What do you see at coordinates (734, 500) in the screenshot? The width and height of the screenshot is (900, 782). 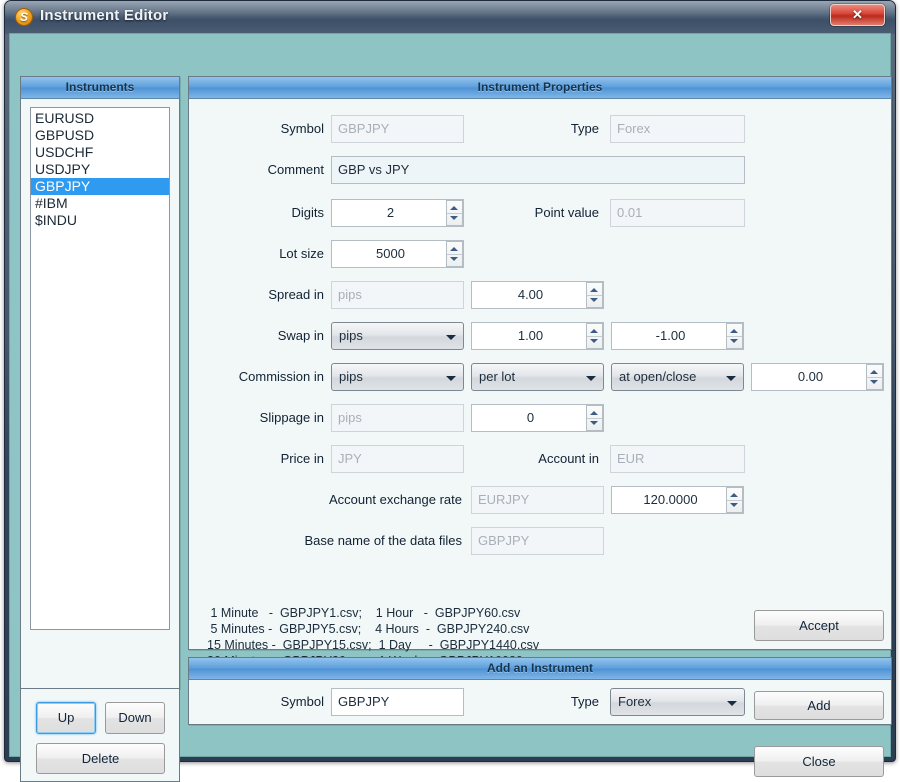 I see `exchange-rate-spinner` at bounding box center [734, 500].